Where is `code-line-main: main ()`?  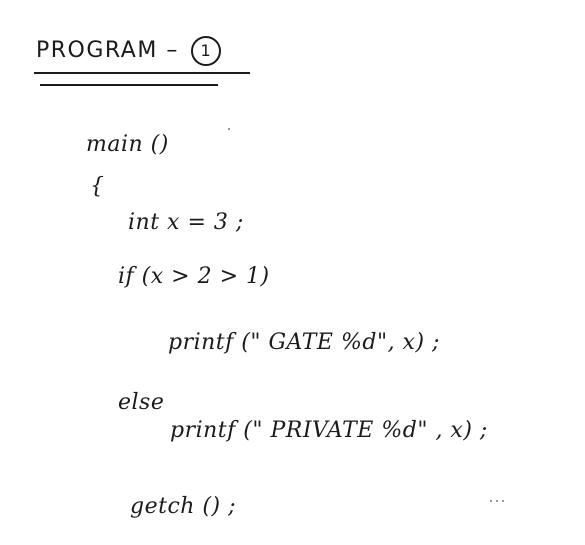
code-line-main: main () is located at coordinates (127, 144).